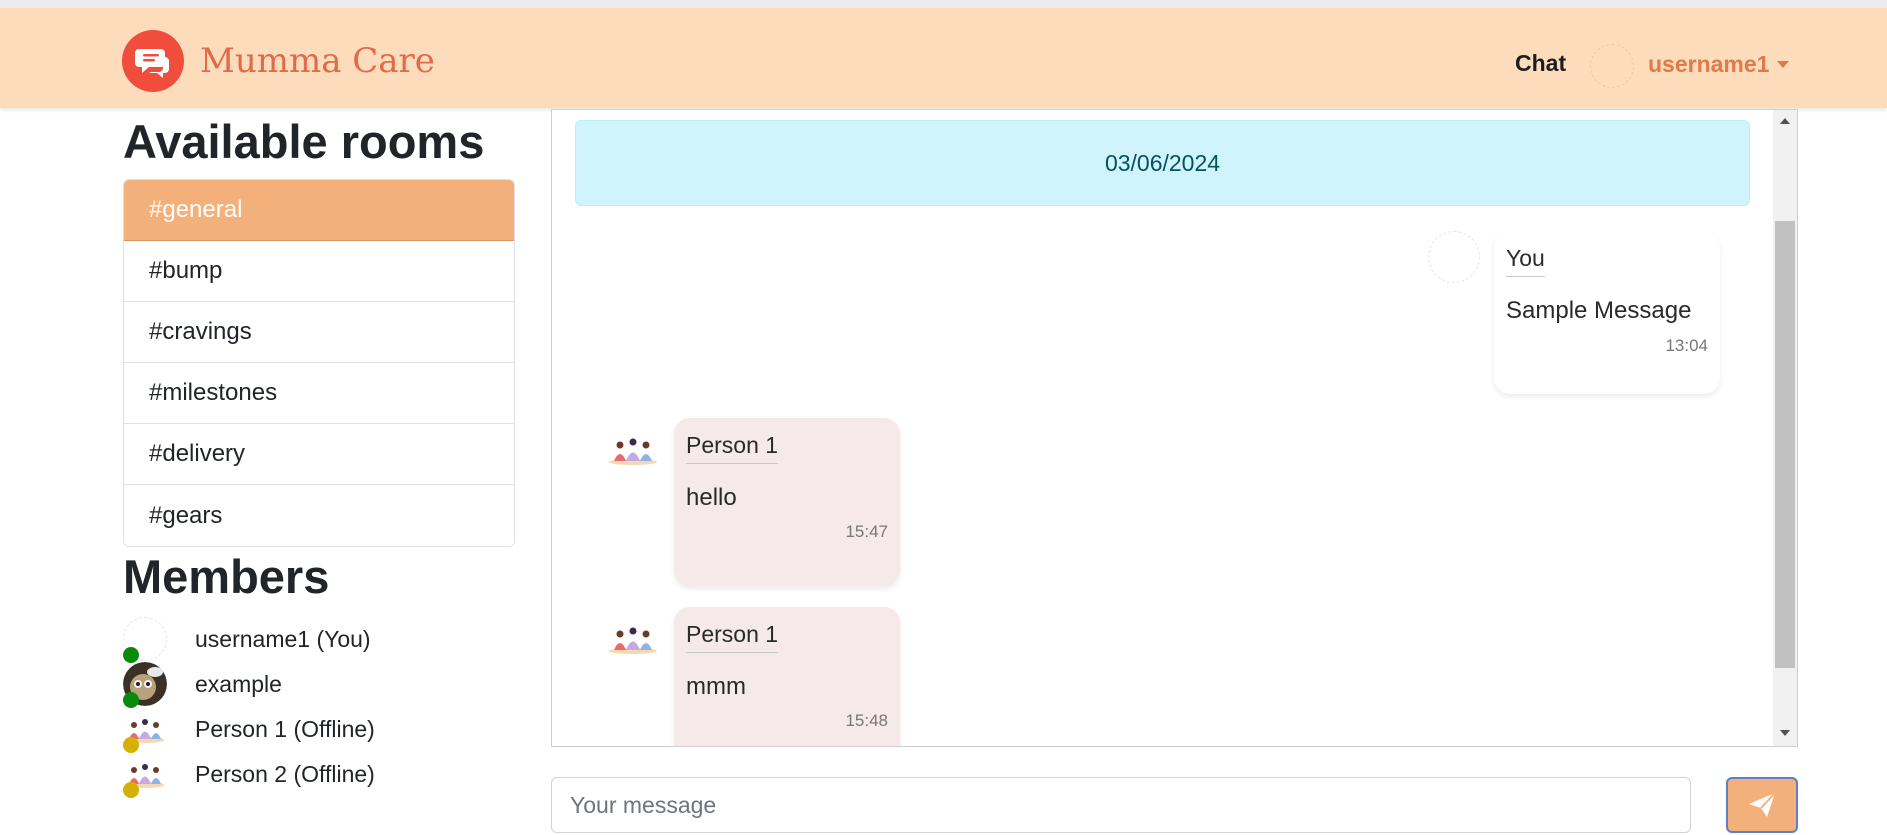  What do you see at coordinates (1540, 63) in the screenshot?
I see `nav-link-chat: Chat` at bounding box center [1540, 63].